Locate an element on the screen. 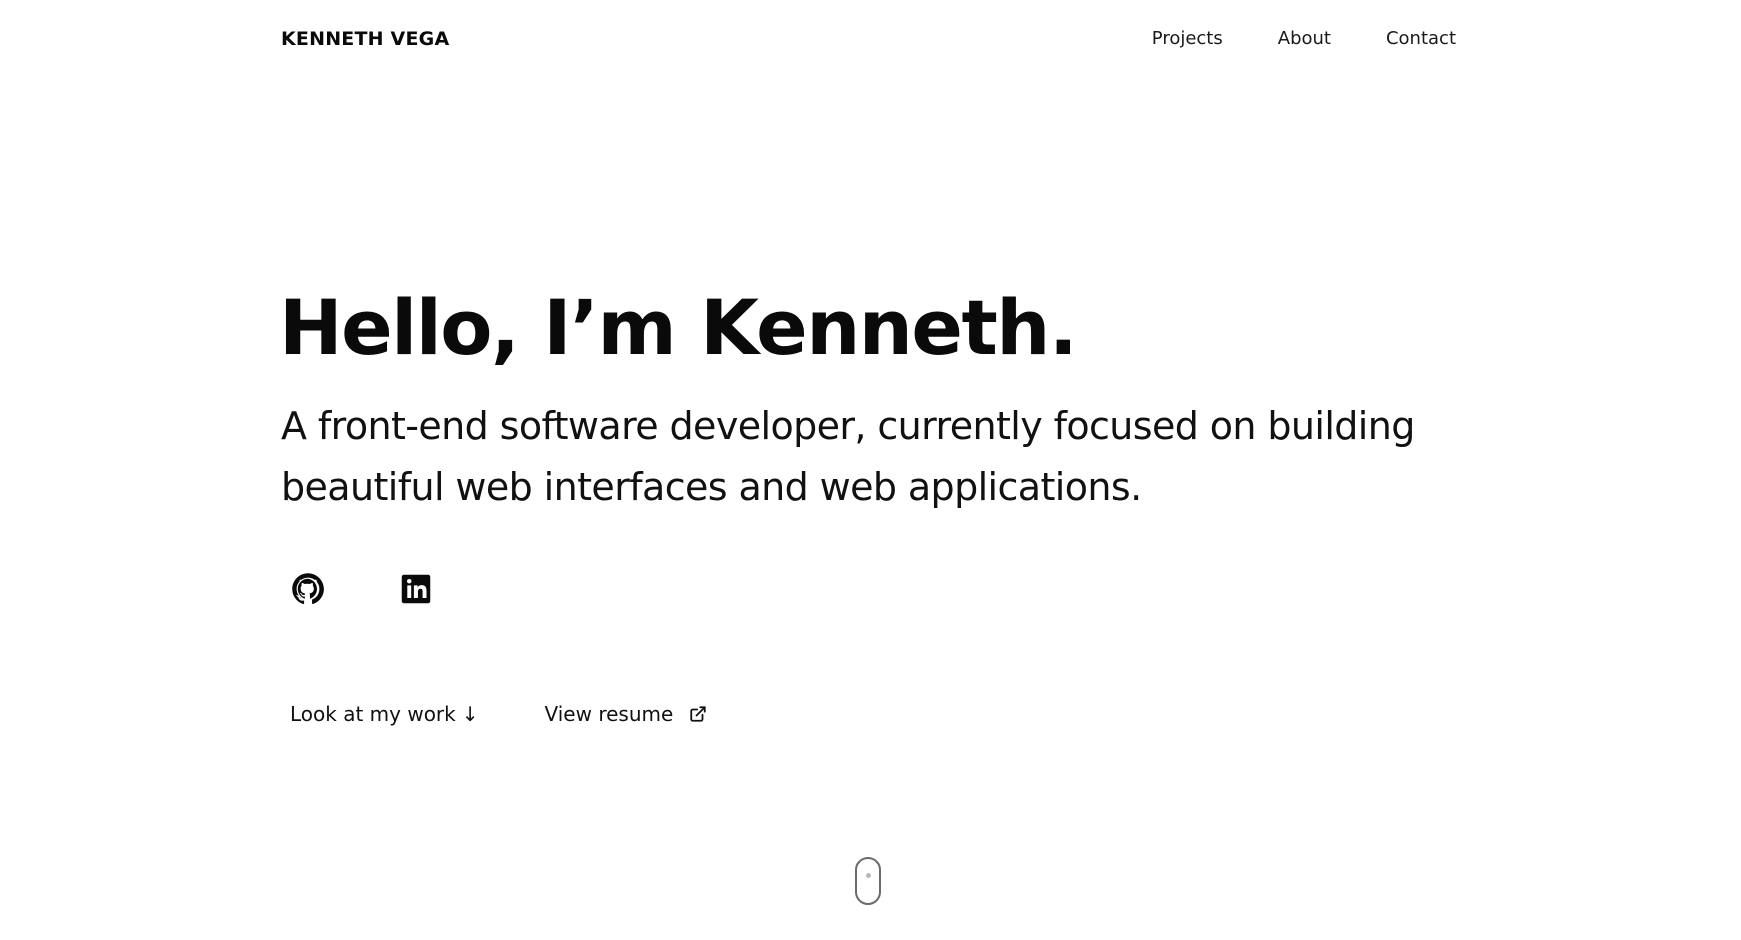 The width and height of the screenshot is (1741, 940). social-links is located at coordinates (362, 589).